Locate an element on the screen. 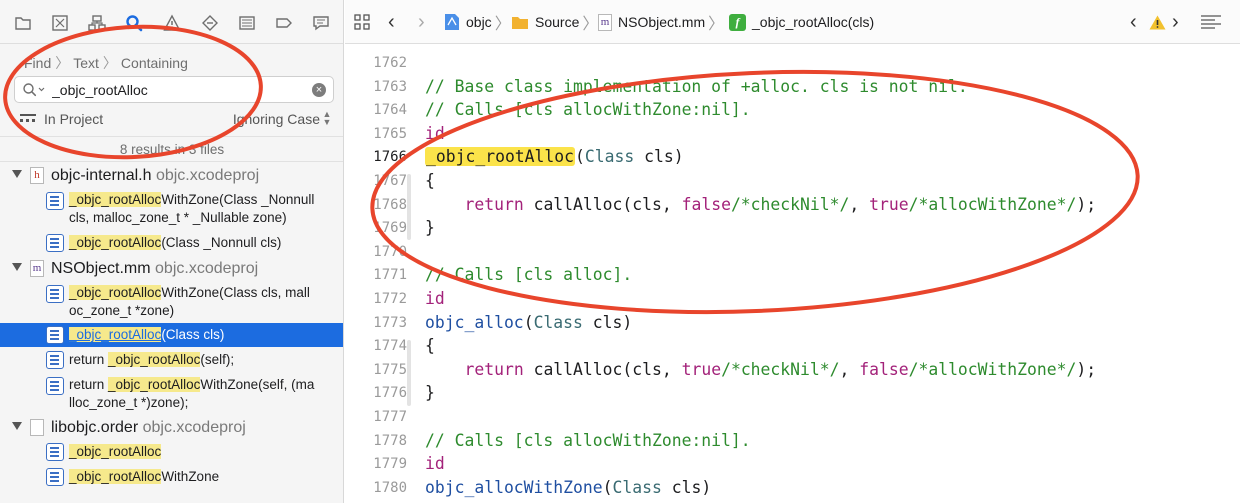  line-number: 1764 is located at coordinates (376, 110).